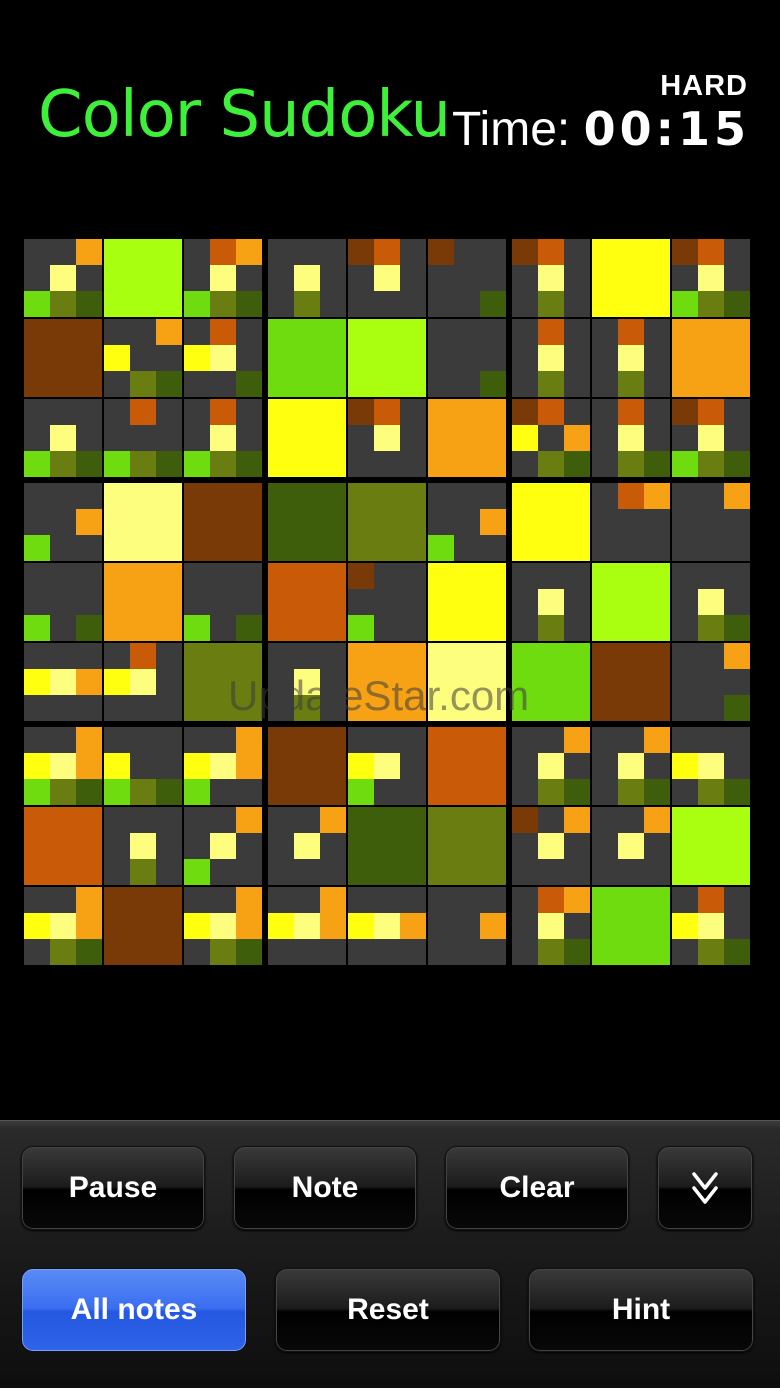 The width and height of the screenshot is (780, 1388). Describe the element at coordinates (388, 1310) in the screenshot. I see `reset-button: Reset` at that location.